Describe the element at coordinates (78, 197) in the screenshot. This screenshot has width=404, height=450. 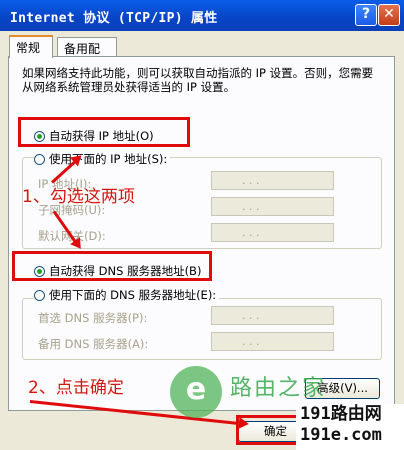
I see `step1-annotation: 1、勾选这两项` at that location.